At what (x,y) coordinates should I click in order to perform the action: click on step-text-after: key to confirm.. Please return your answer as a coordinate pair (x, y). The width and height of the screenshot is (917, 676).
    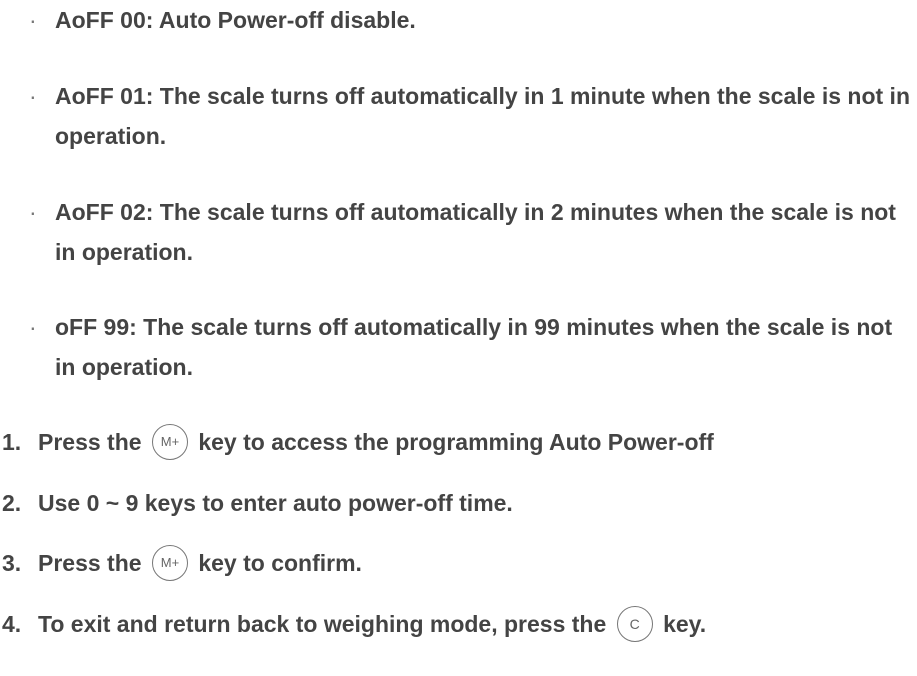
    Looking at the image, I should click on (280, 563).